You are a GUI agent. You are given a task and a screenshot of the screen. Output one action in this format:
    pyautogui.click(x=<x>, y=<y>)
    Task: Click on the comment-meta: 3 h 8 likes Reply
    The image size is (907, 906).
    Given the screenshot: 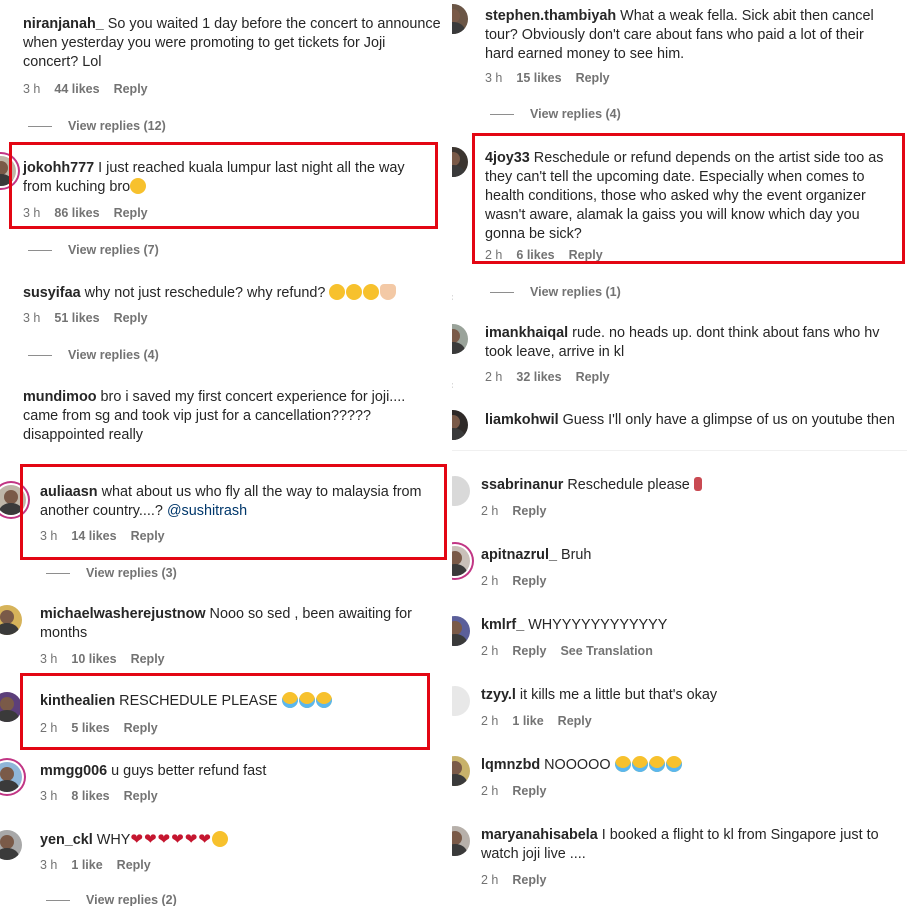 What is the action you would take?
    pyautogui.click(x=106, y=796)
    